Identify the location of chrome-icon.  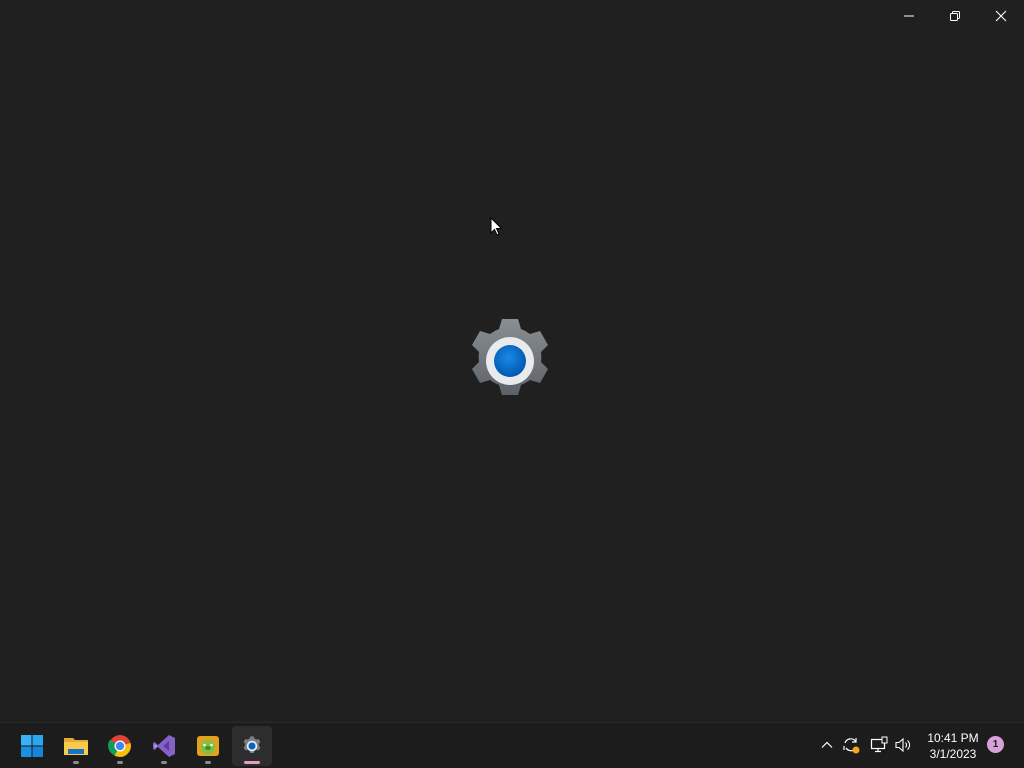
(119, 746).